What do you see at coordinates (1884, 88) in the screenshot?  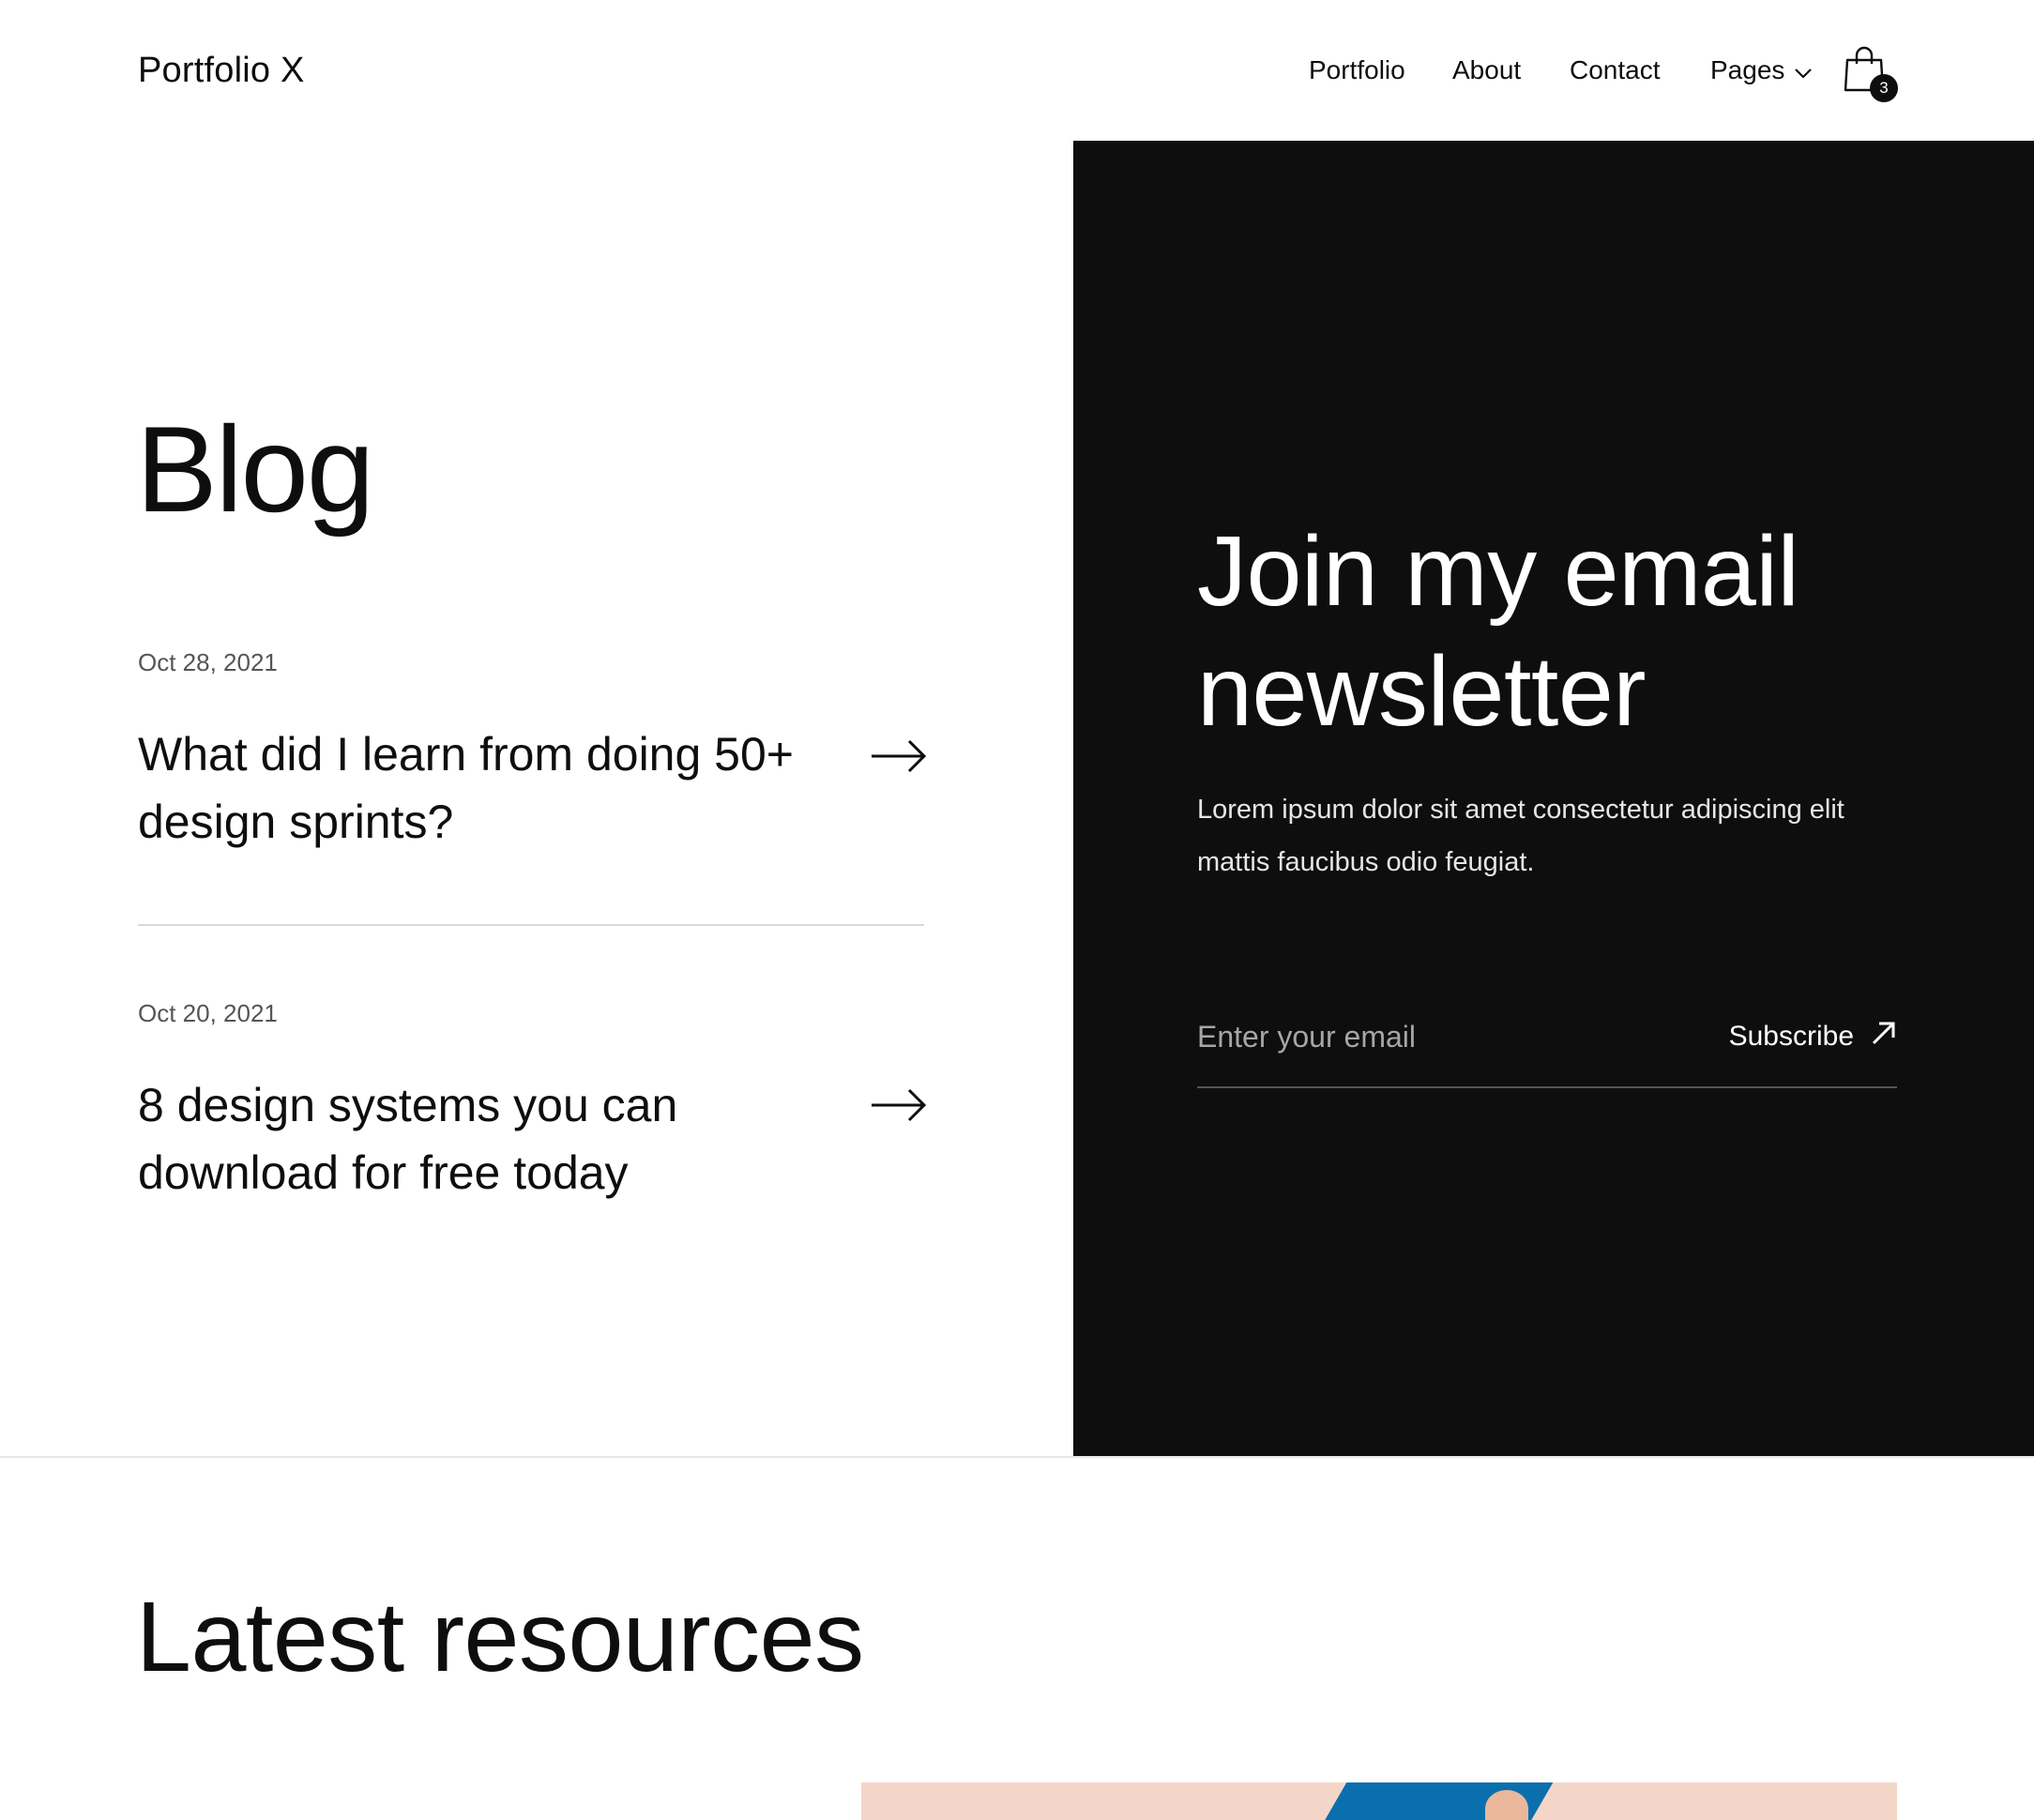 I see `cart-count-badge: 3` at bounding box center [1884, 88].